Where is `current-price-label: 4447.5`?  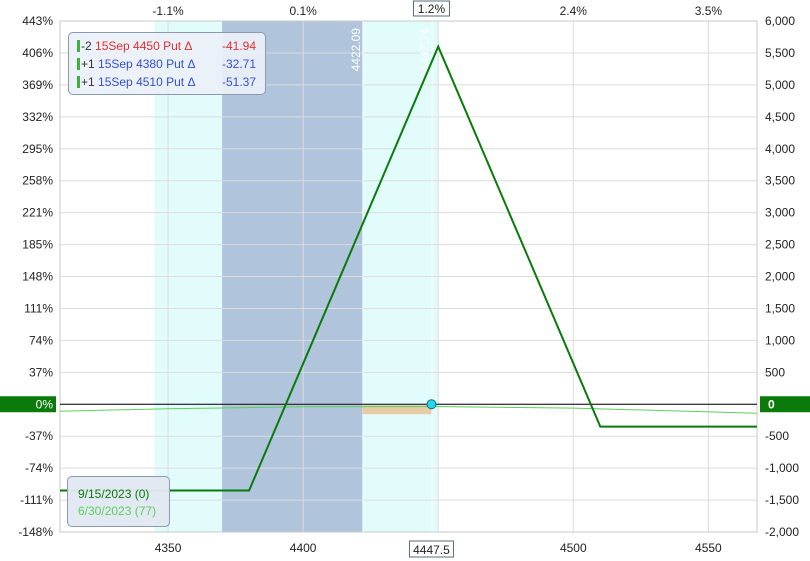
current-price-label: 4447.5 is located at coordinates (431, 550).